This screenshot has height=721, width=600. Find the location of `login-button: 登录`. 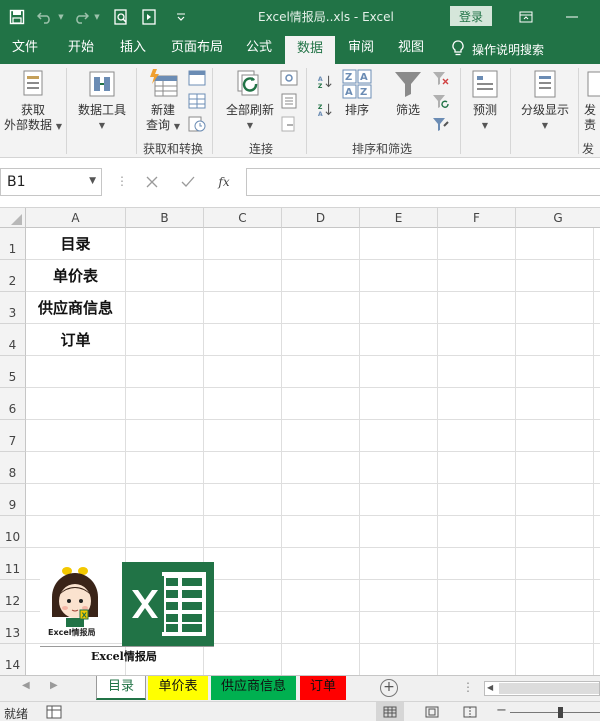

login-button: 登录 is located at coordinates (471, 16).